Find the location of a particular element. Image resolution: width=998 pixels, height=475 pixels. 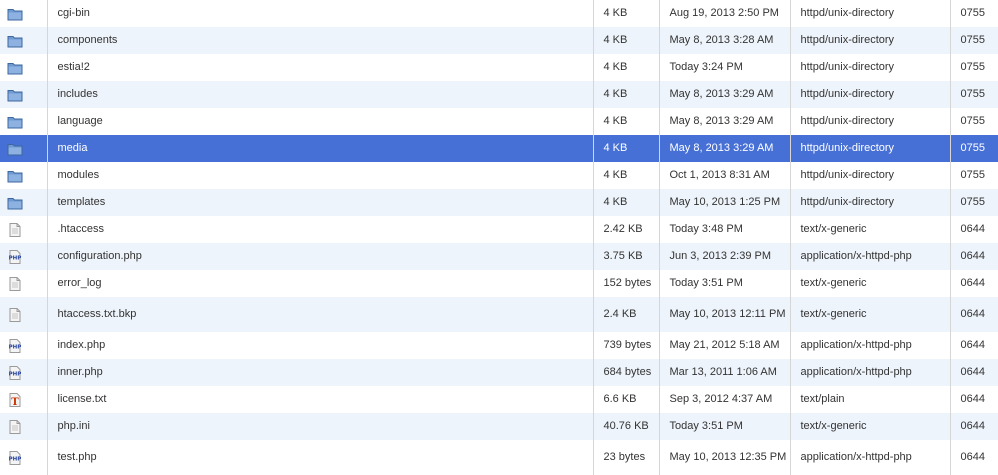

file-name: htaccess.txt.bkp is located at coordinates (319, 314).